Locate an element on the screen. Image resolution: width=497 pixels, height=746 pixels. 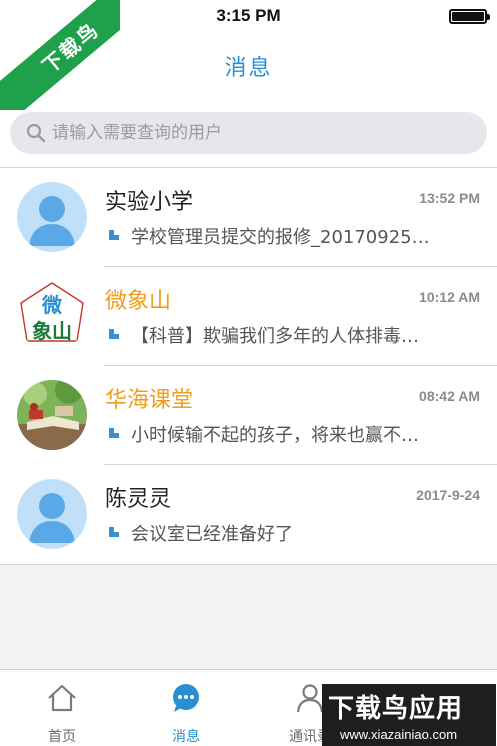
status-bar: 3:15 PM is located at coordinates (248, 17).